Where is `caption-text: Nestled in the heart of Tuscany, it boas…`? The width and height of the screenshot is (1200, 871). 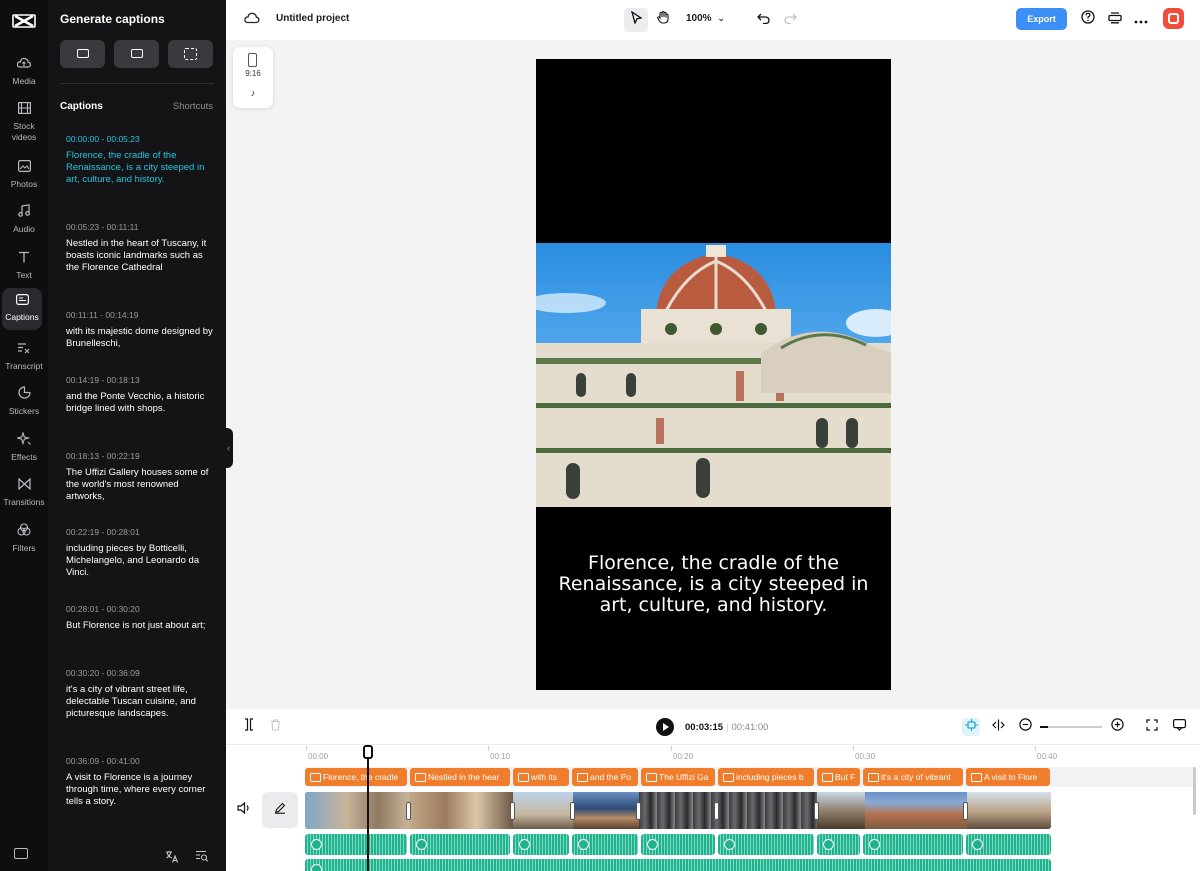
caption-text: Nestled in the heart of Tuscany, it boas… is located at coordinates (140, 256).